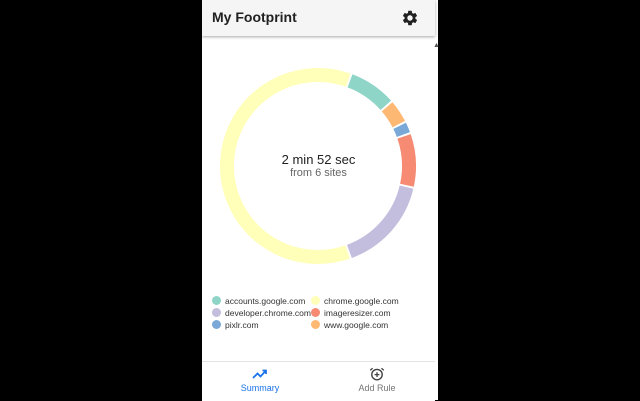  What do you see at coordinates (410, 18) in the screenshot?
I see `gear-icon` at bounding box center [410, 18].